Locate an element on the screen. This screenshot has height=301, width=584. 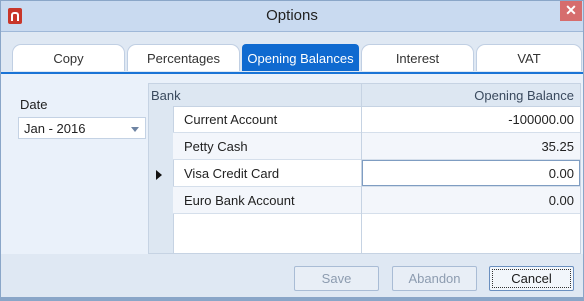
column-header-bank: Bank is located at coordinates (166, 95).